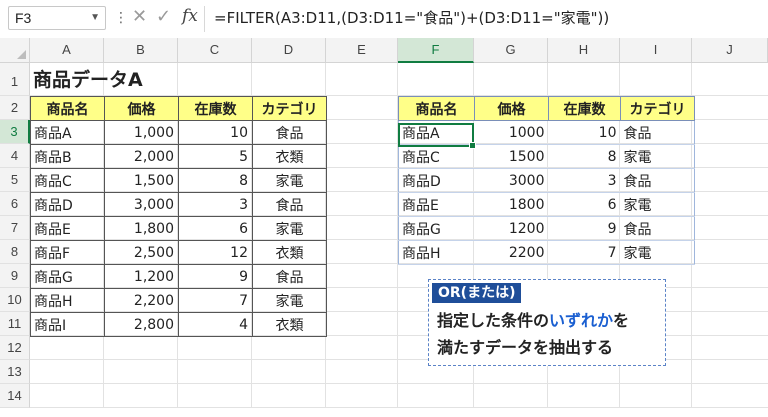 The width and height of the screenshot is (768, 417). I want to click on column-header-h: H, so click(584, 50).